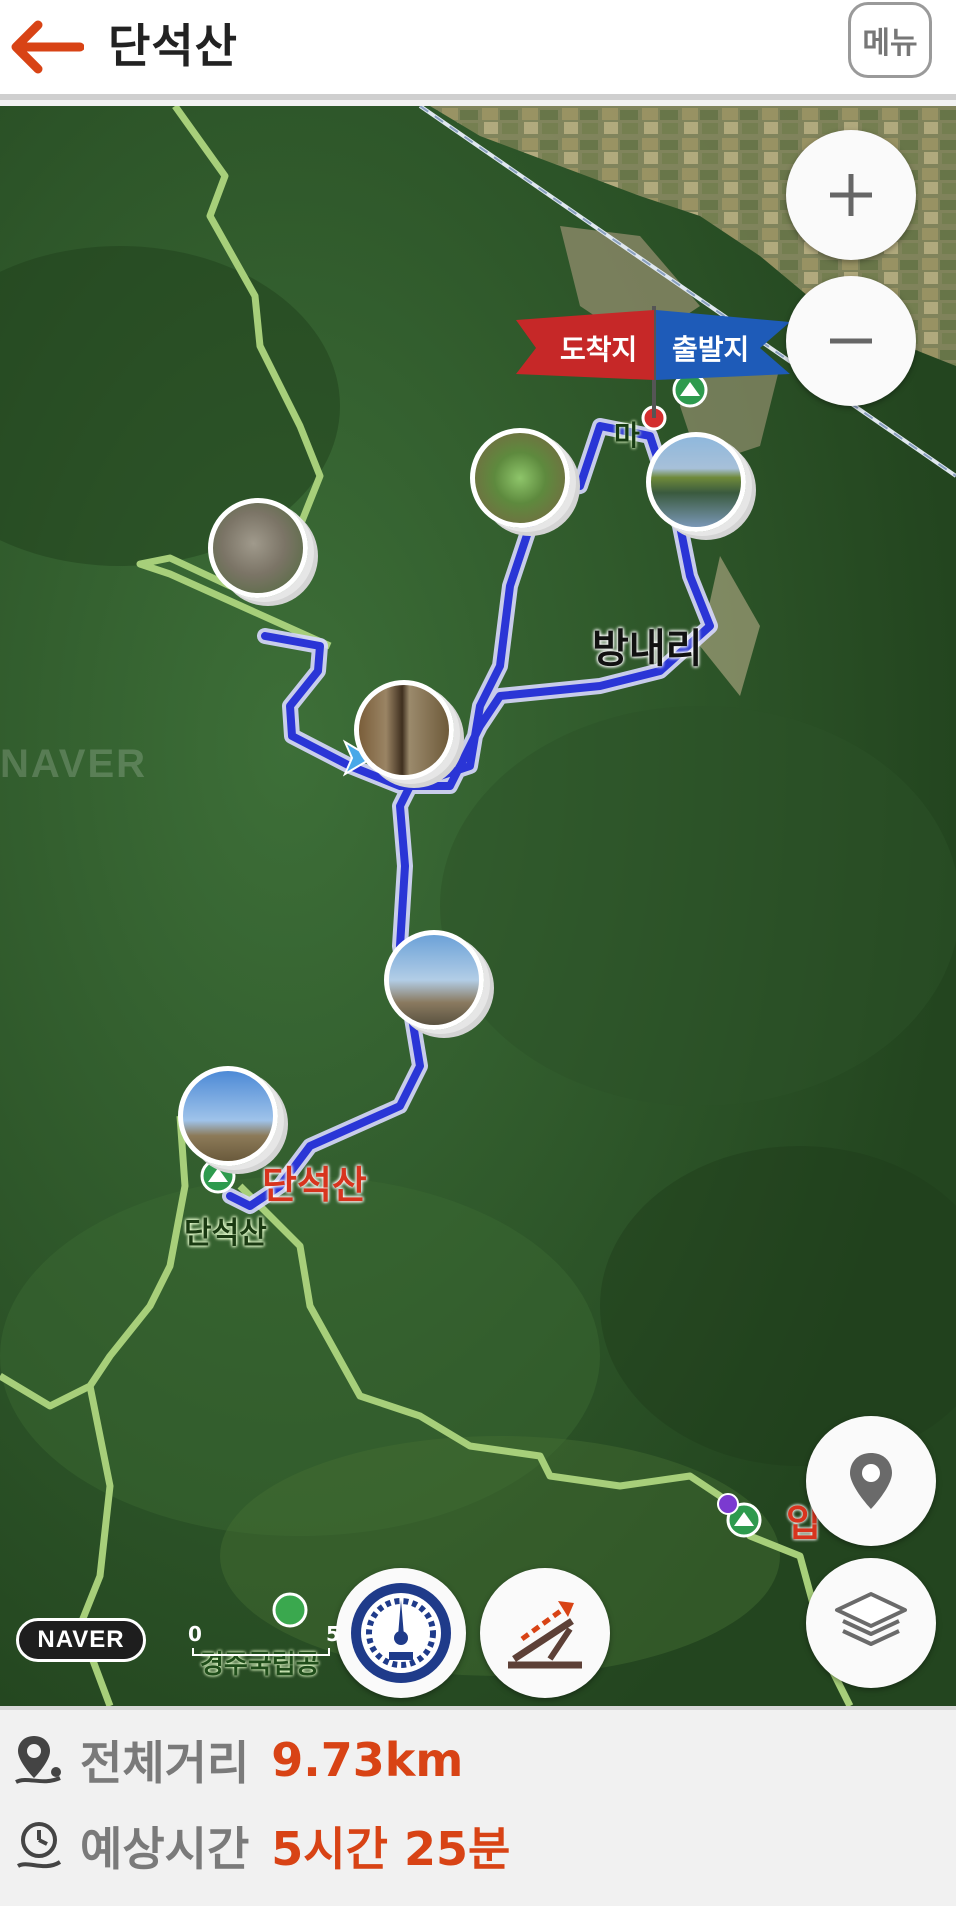  What do you see at coordinates (38, 1760) in the screenshot?
I see `map-pin-icon` at bounding box center [38, 1760].